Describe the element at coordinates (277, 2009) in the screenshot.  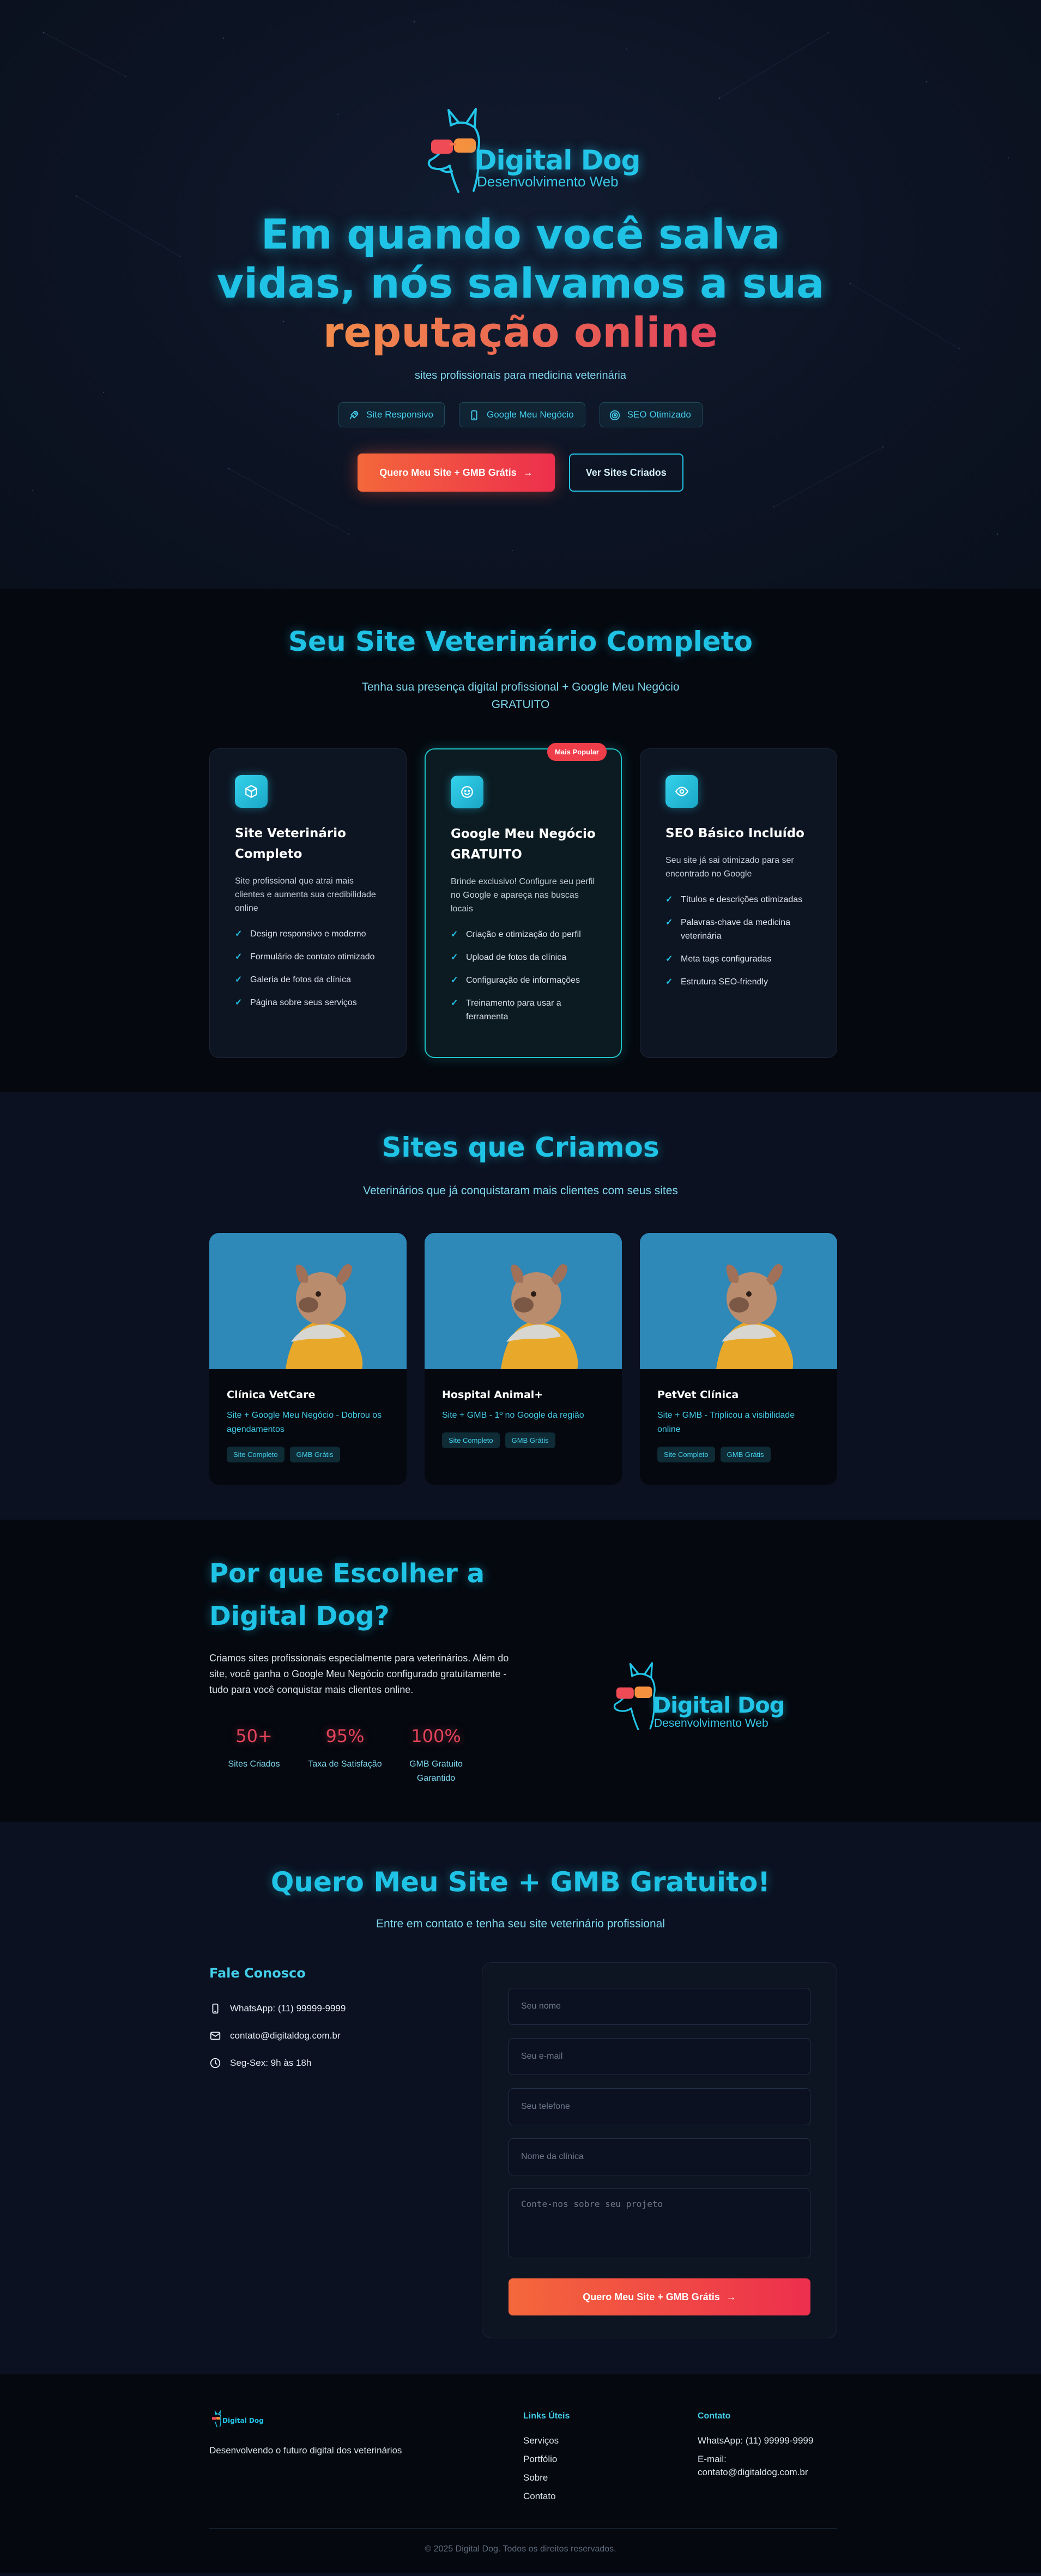
I see `contact-whatsapp: WhatsApp: (11) 99999-9999` at that location.